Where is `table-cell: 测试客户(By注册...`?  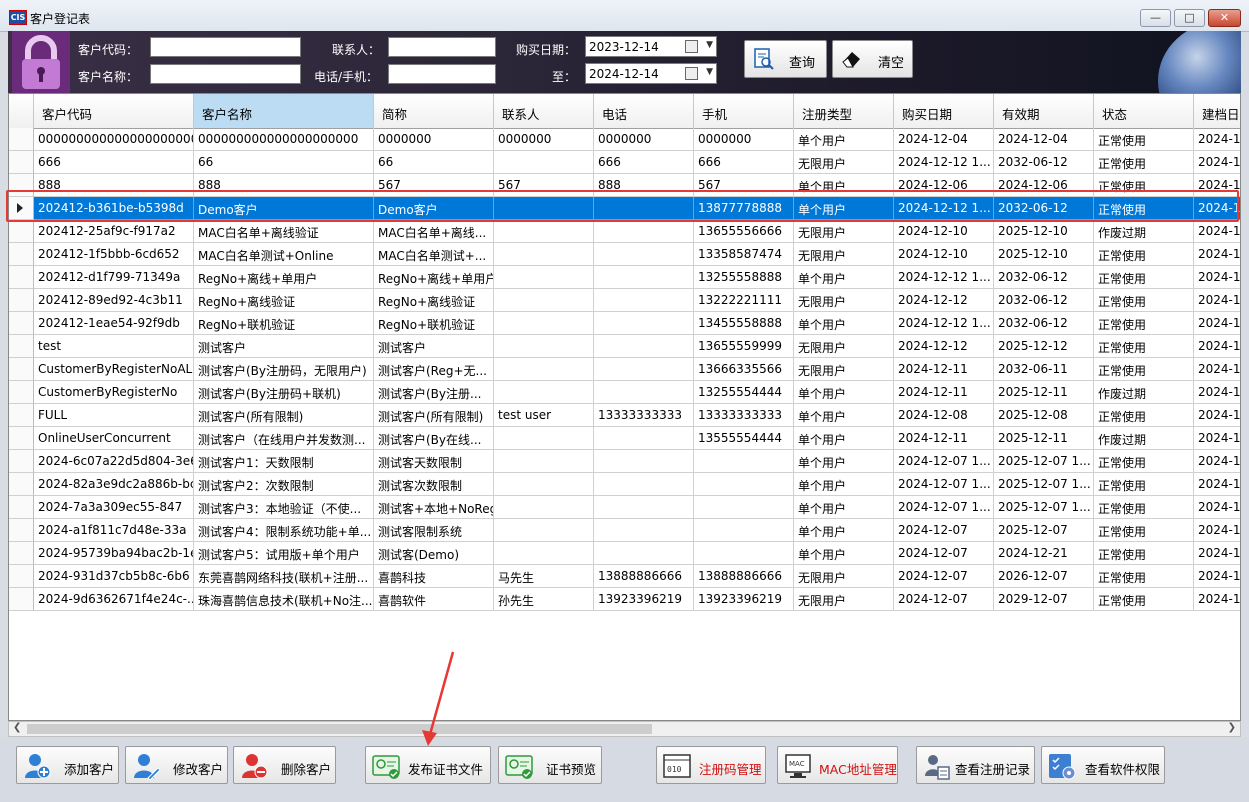
table-cell: 测试客户(By注册... is located at coordinates (434, 392).